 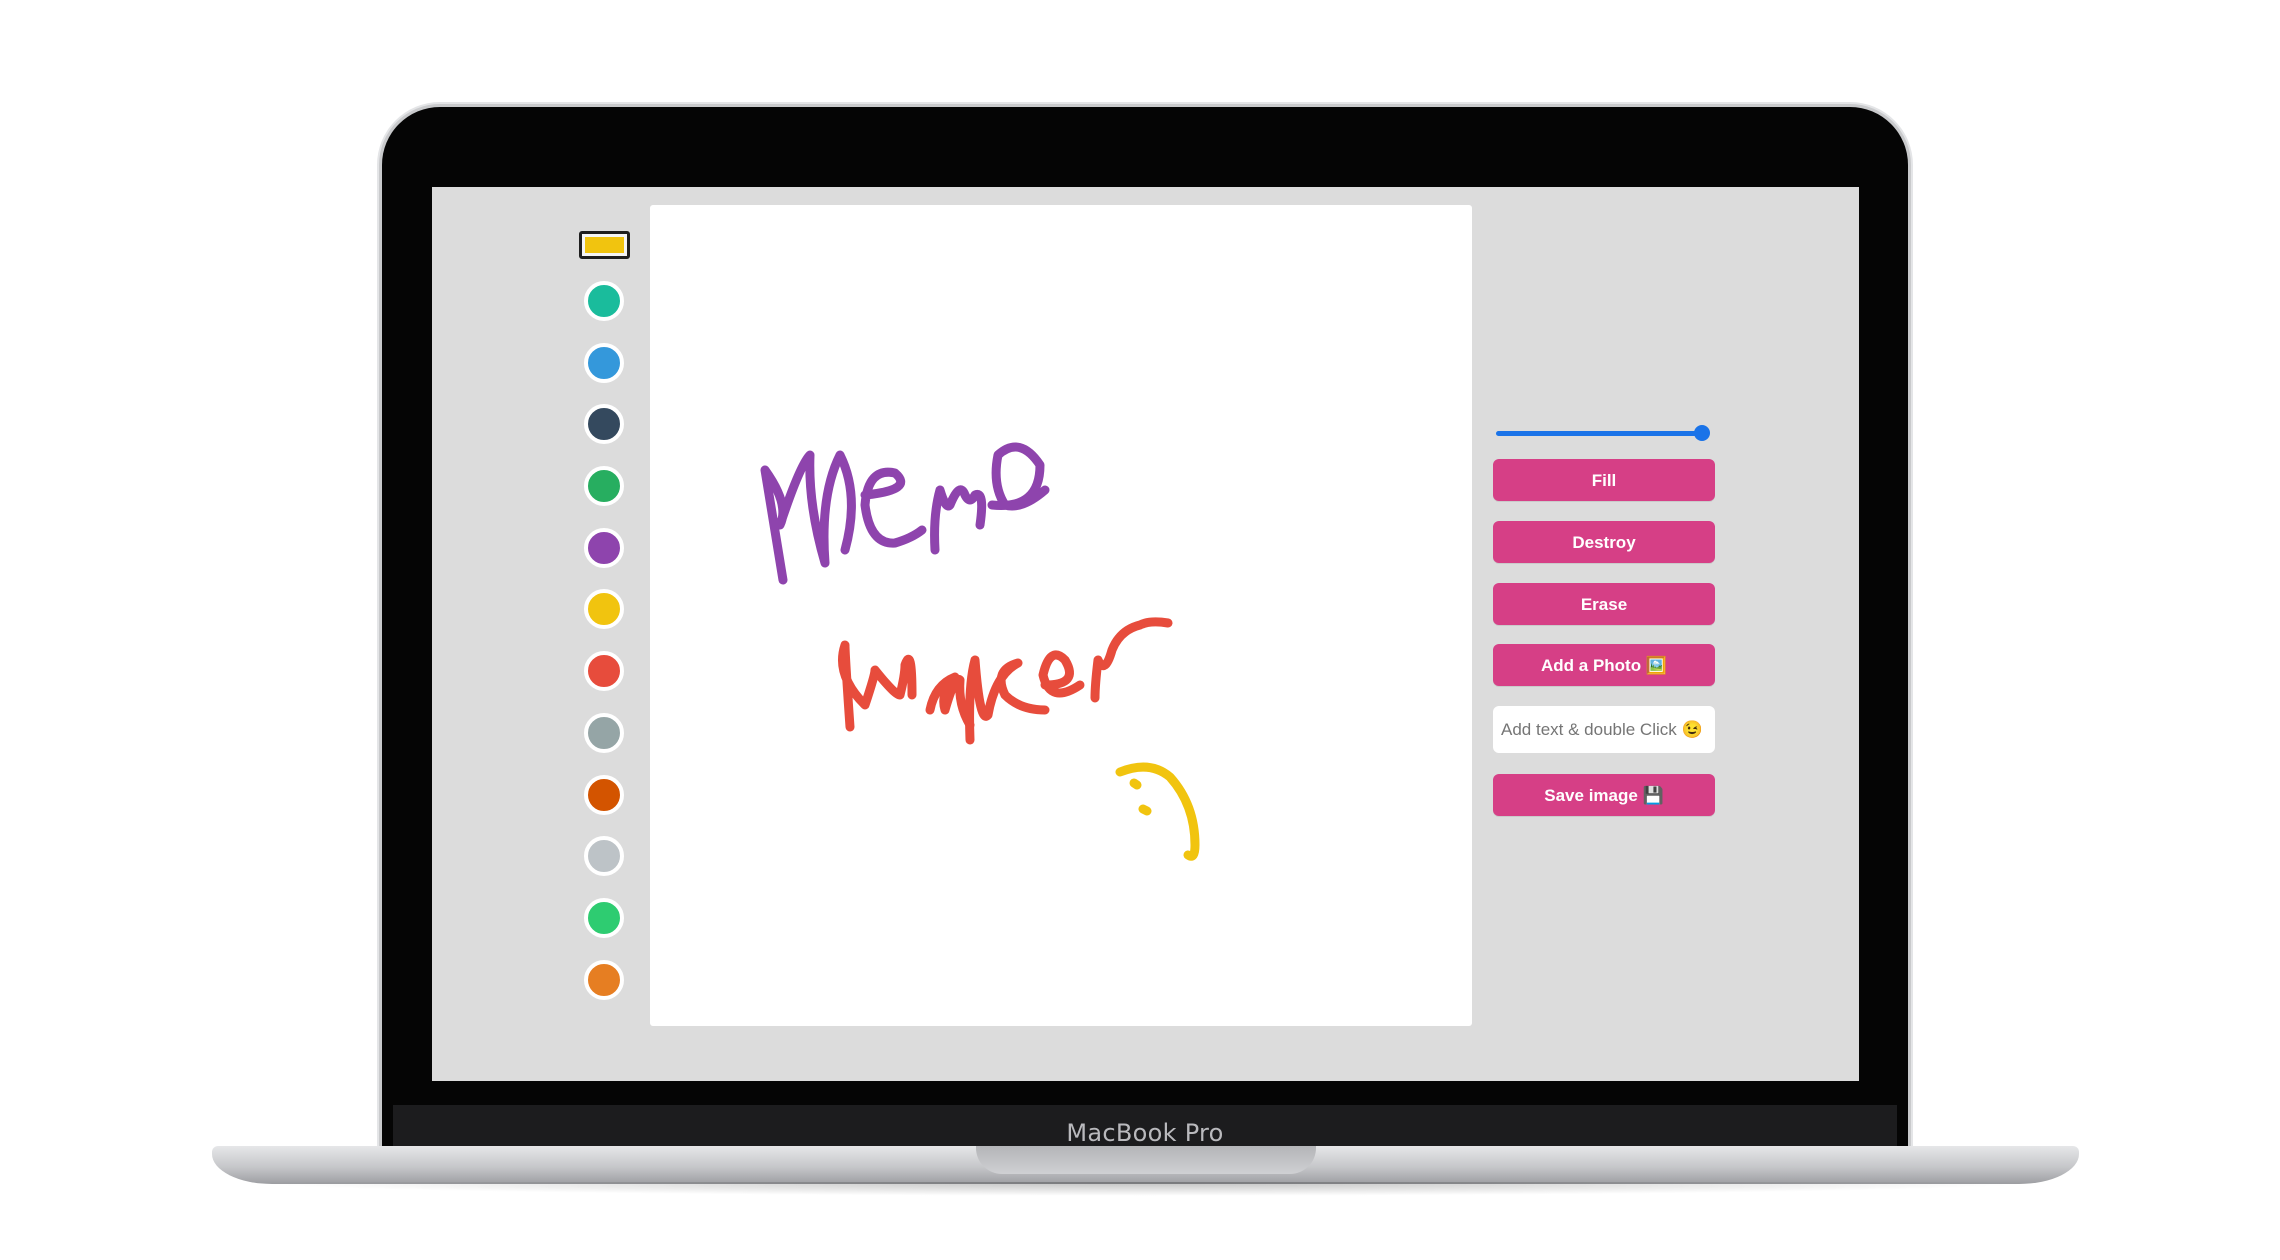 What do you see at coordinates (1604, 480) in the screenshot?
I see `fill-button: Fill` at bounding box center [1604, 480].